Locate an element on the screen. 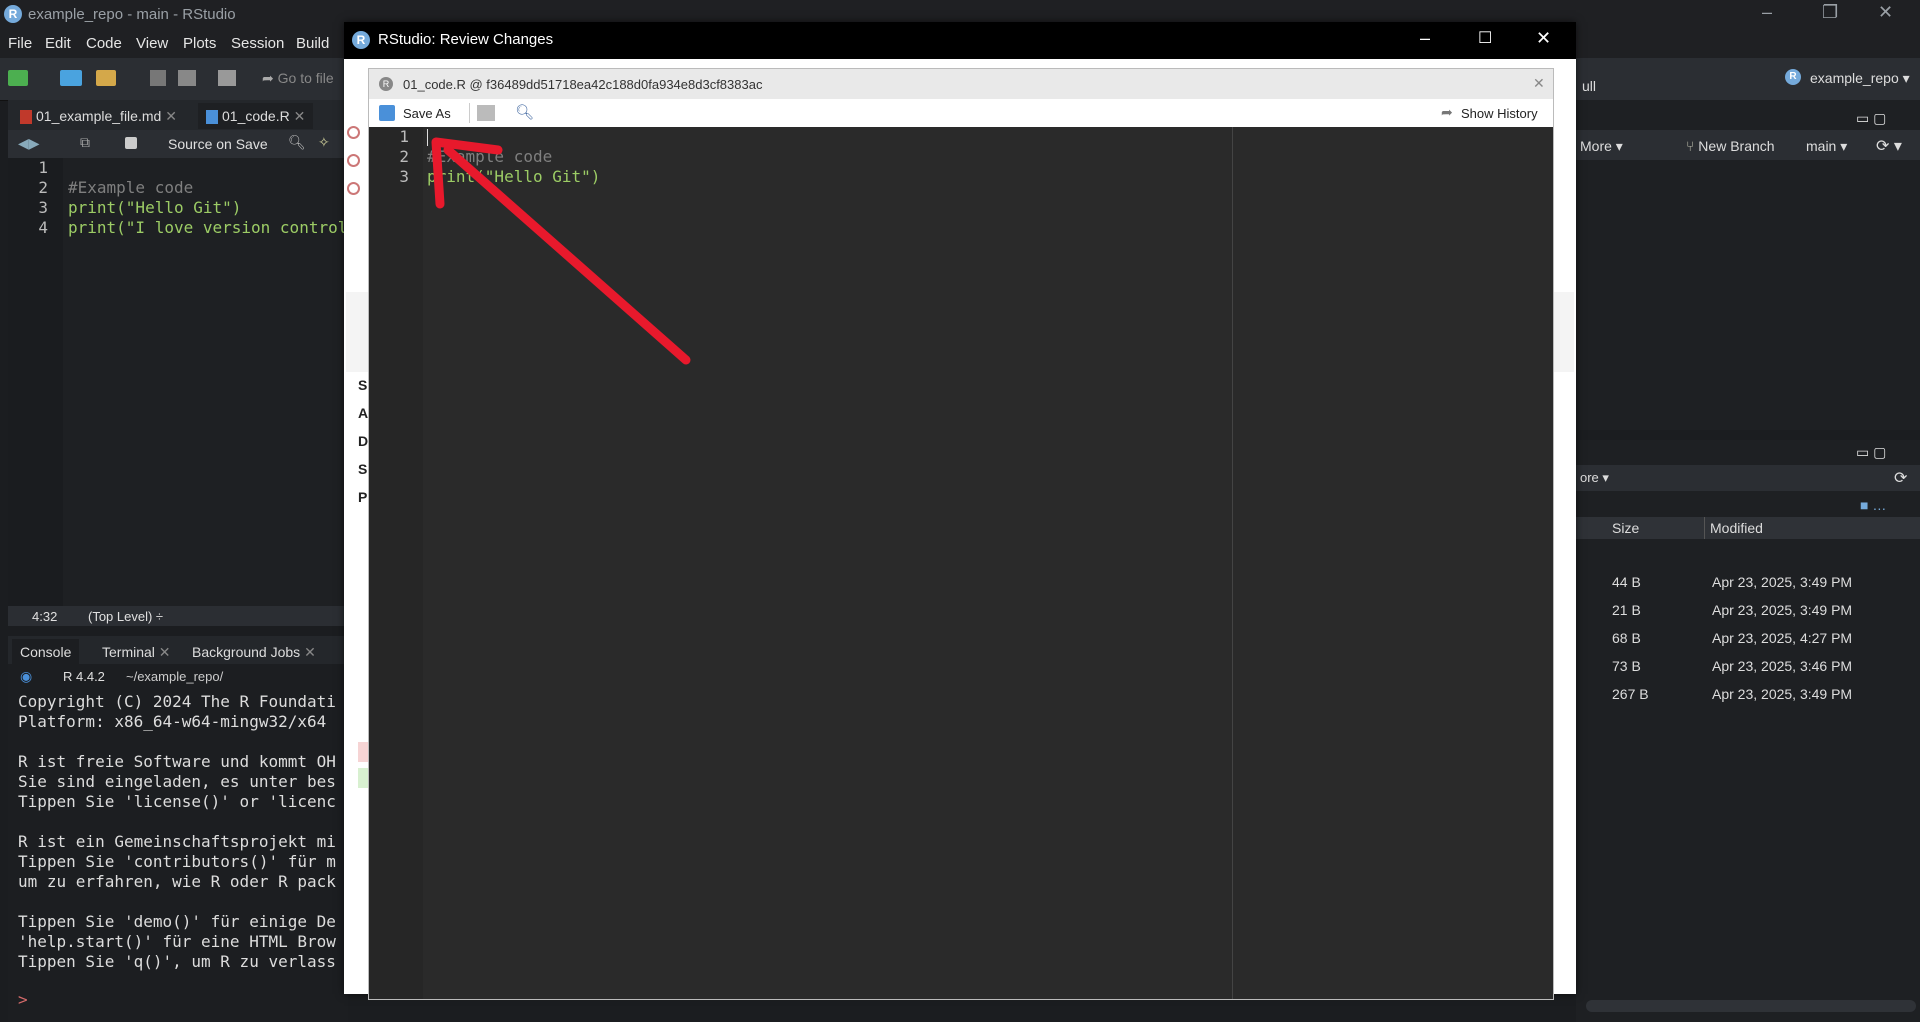 The height and width of the screenshot is (1022, 1920). red-arrow-annotation is located at coordinates (561, 251).